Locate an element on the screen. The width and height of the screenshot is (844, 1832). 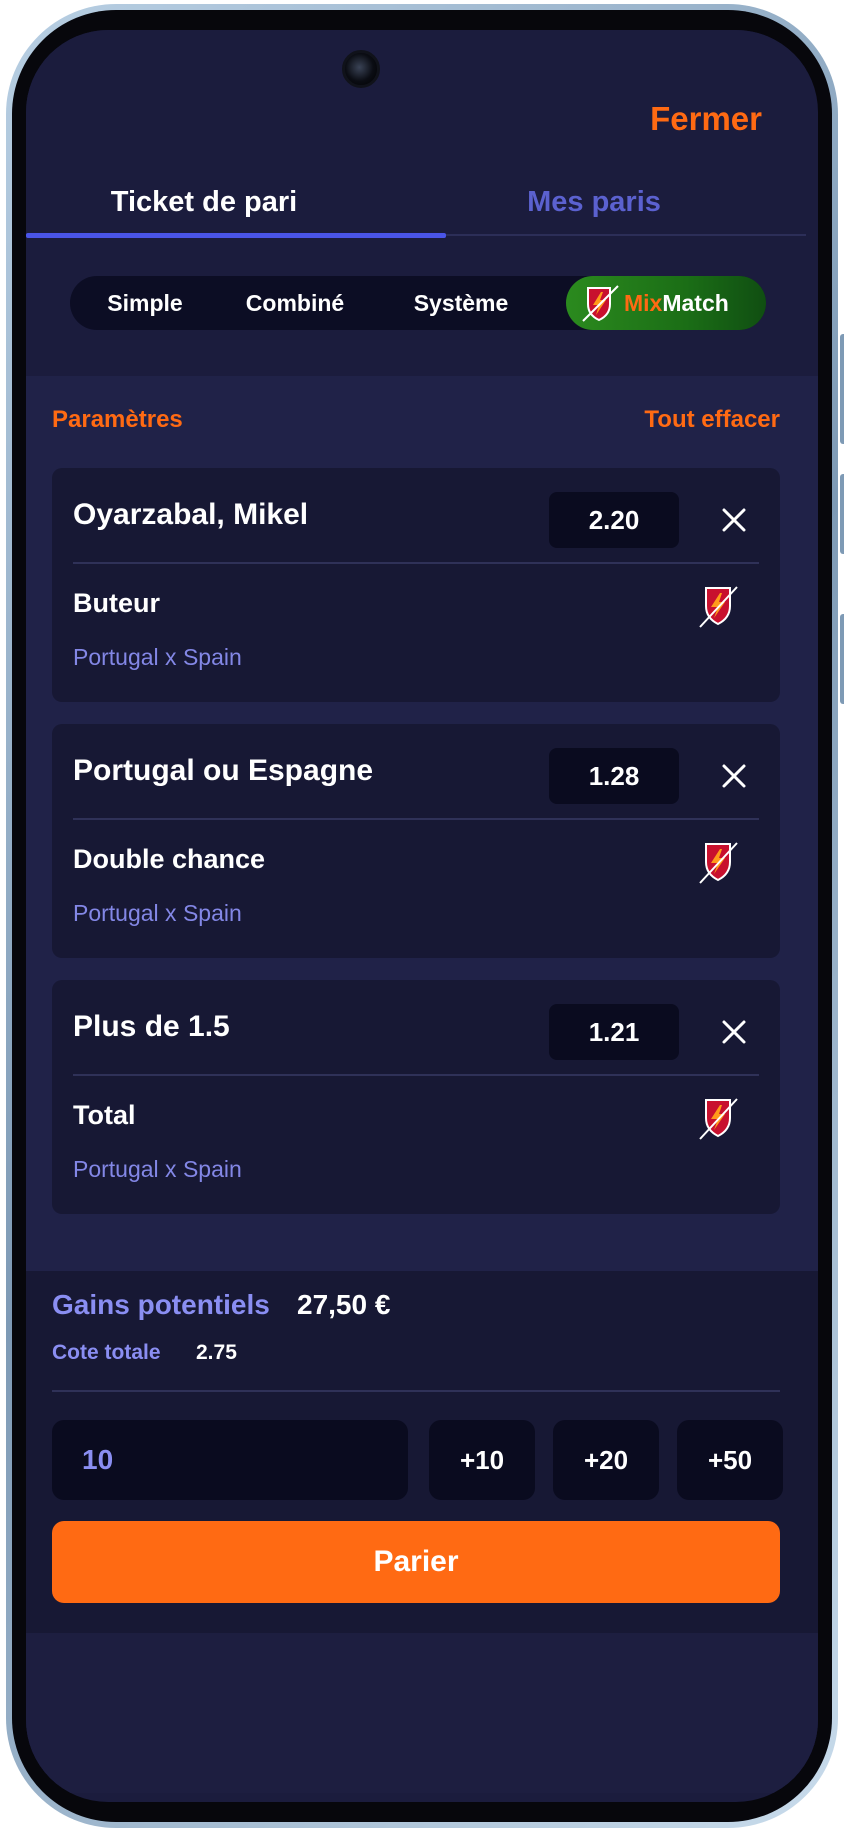
potential-gains-value: 27,50 € is located at coordinates (344, 1304).